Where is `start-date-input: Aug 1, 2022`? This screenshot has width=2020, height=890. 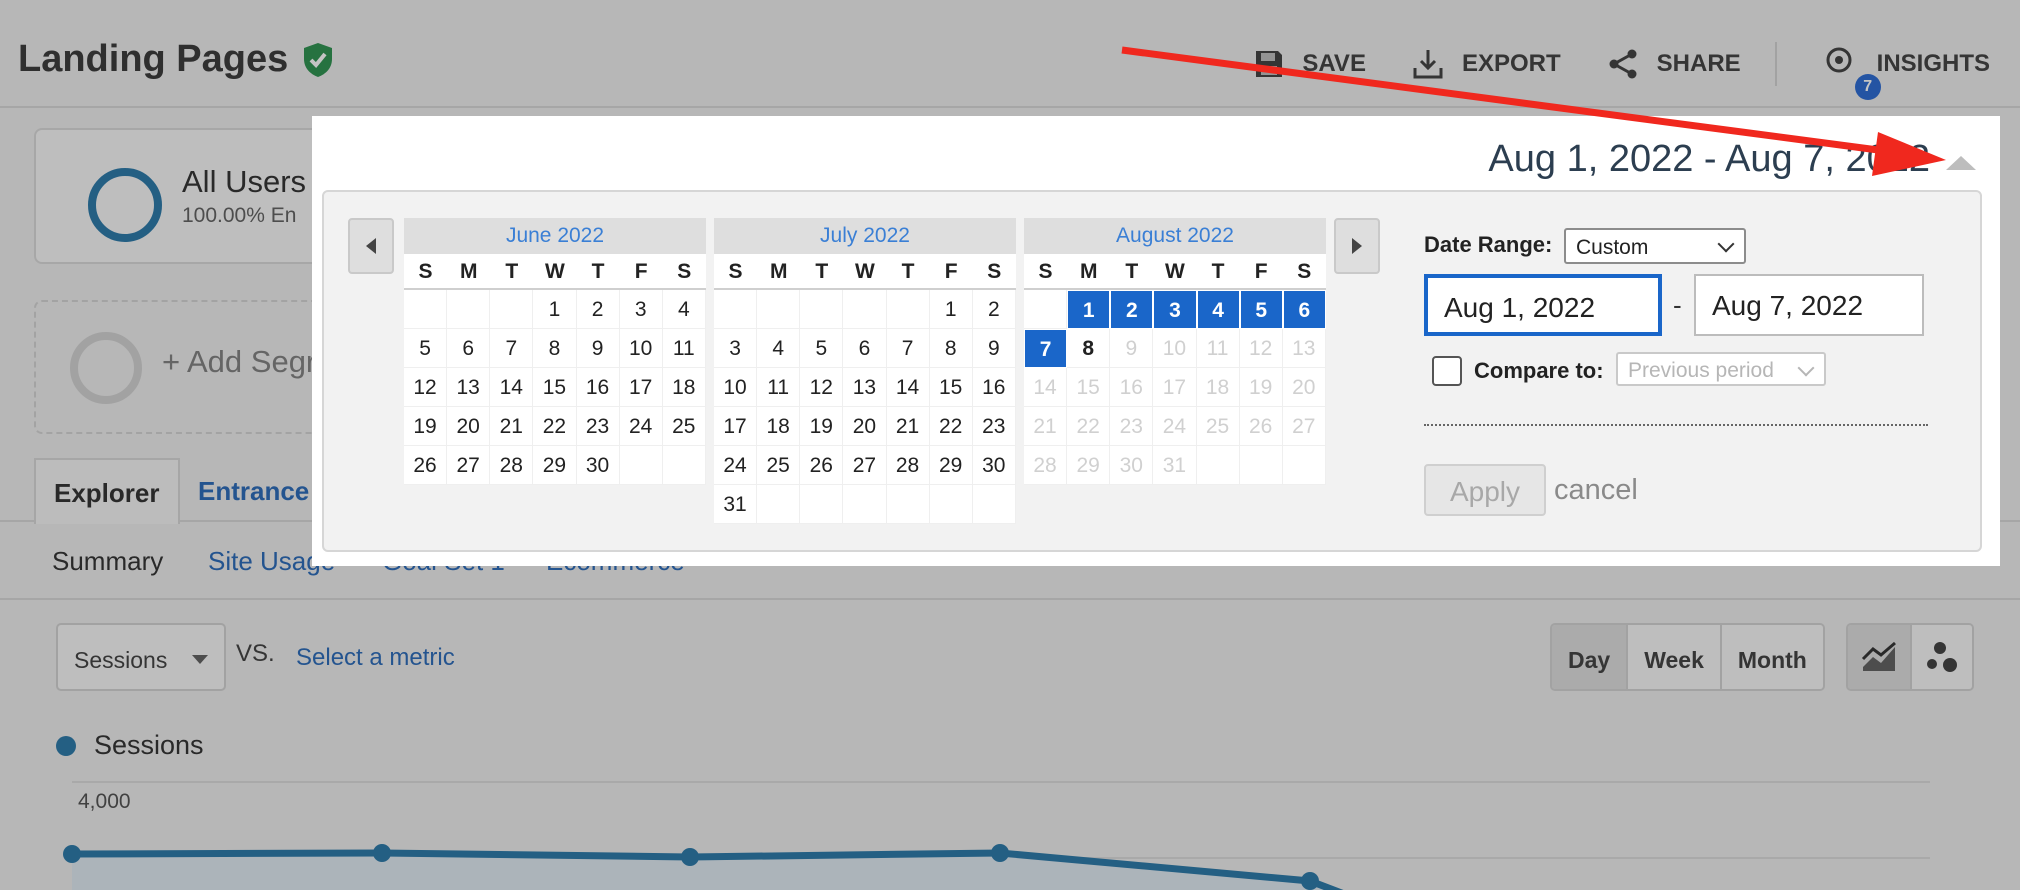 start-date-input: Aug 1, 2022 is located at coordinates (1543, 305).